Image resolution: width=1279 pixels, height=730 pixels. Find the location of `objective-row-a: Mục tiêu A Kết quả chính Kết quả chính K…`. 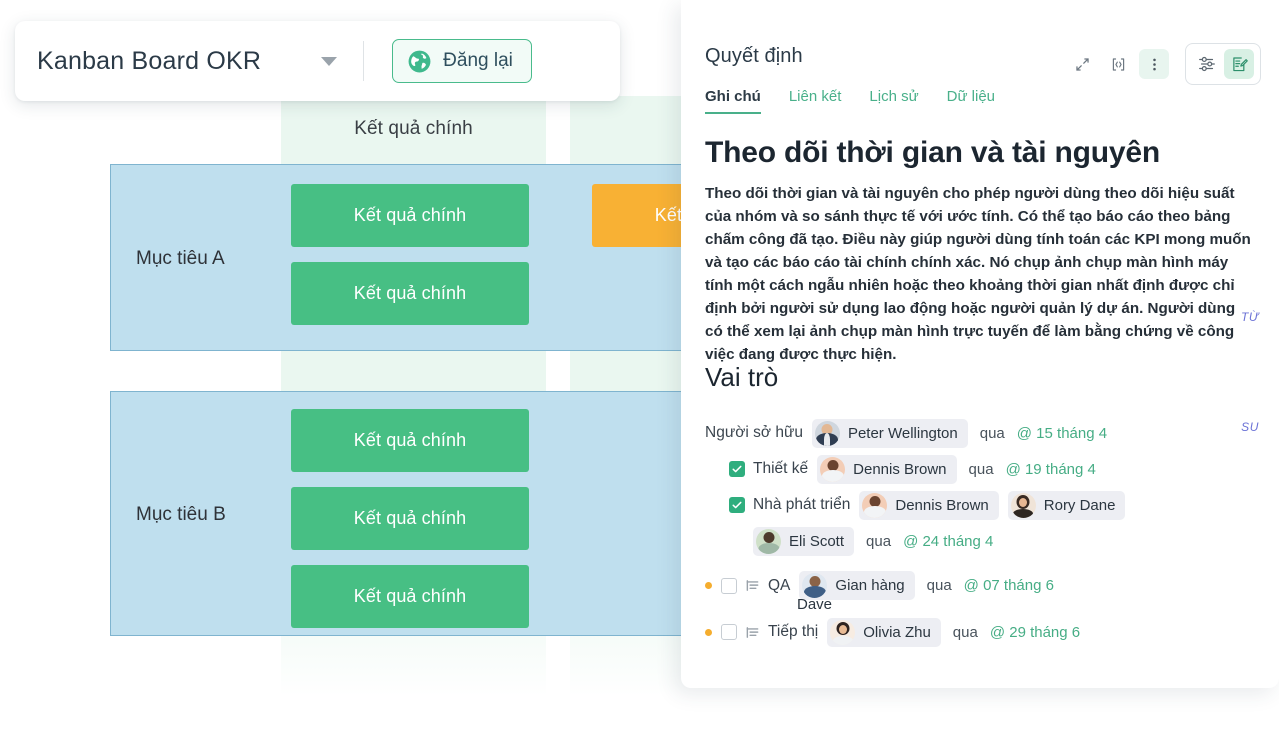

objective-row-a: Mục tiêu A Kết quả chính Kết quả chính K… is located at coordinates (400, 257).